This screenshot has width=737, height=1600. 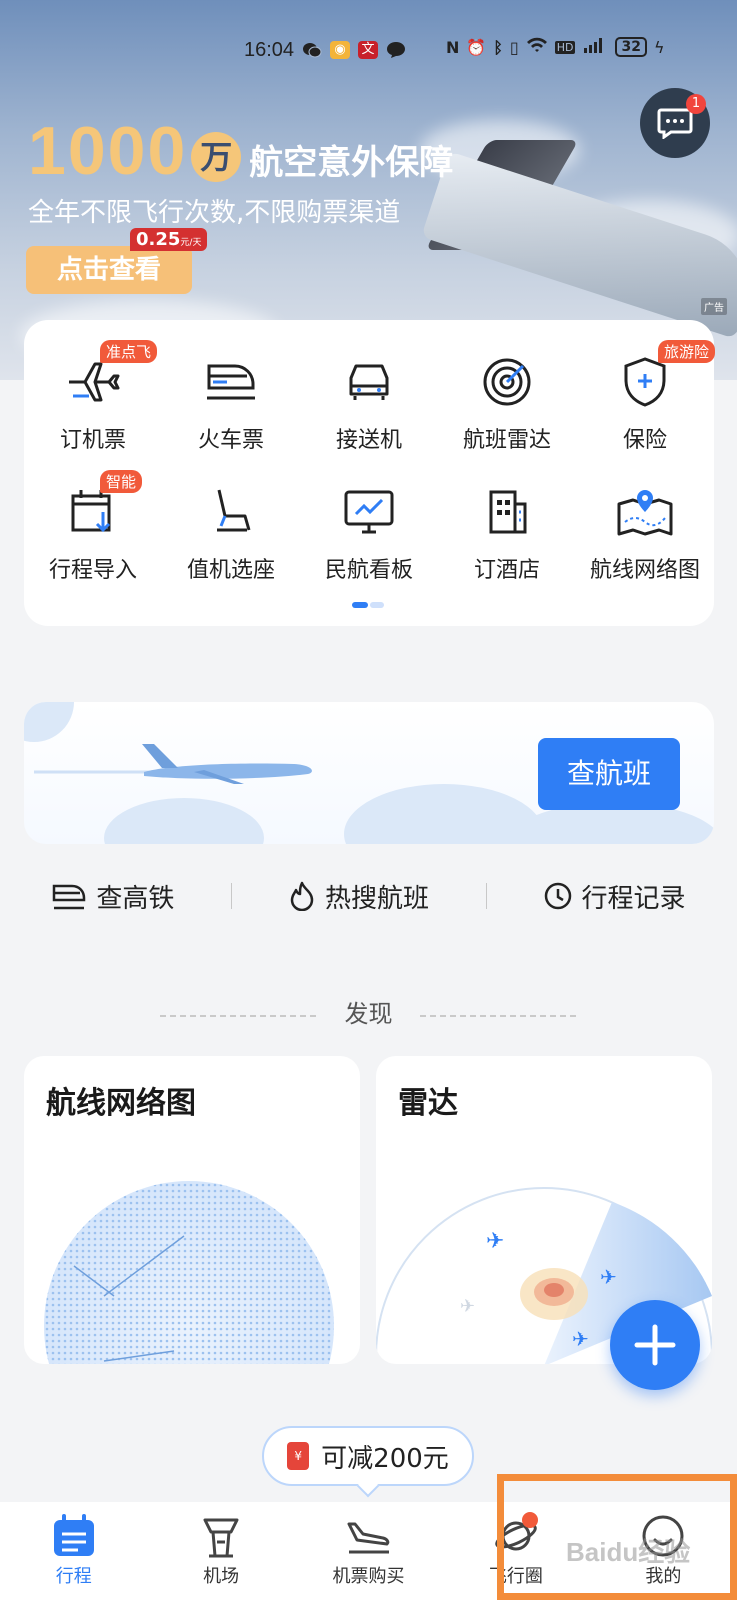 What do you see at coordinates (340, 50) in the screenshot?
I see `app-notification-icon: ◉` at bounding box center [340, 50].